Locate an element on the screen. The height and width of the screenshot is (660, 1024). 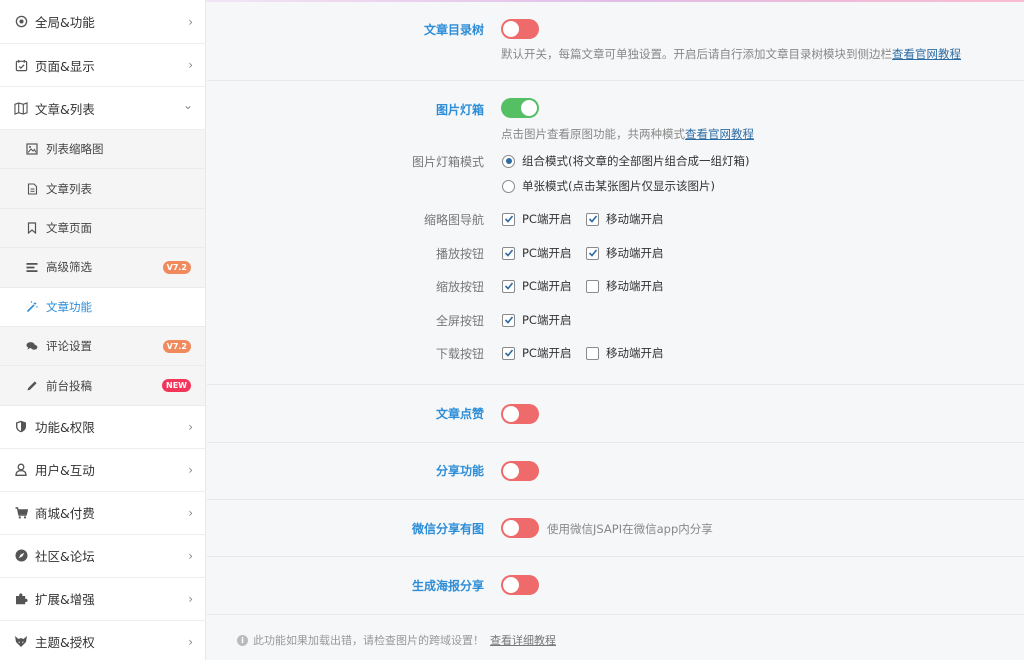
lightbox-label: 图片灯箱 is located at coordinates (345, 109).